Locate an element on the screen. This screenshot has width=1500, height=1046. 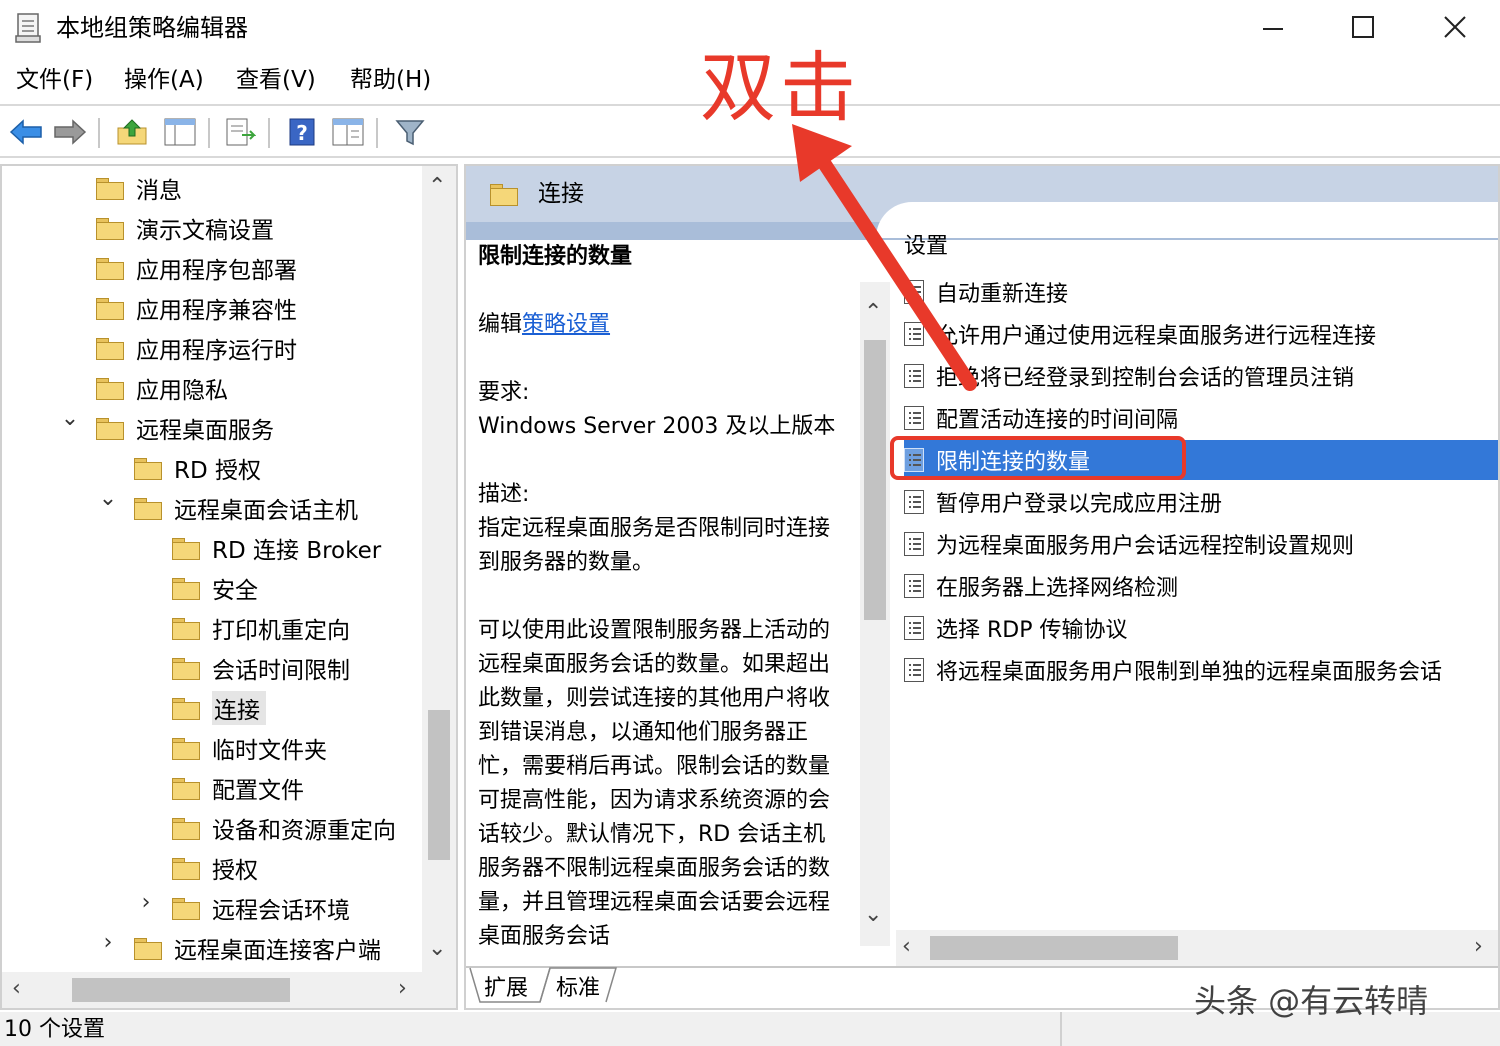
tree-item: 授权 is located at coordinates (215, 868).